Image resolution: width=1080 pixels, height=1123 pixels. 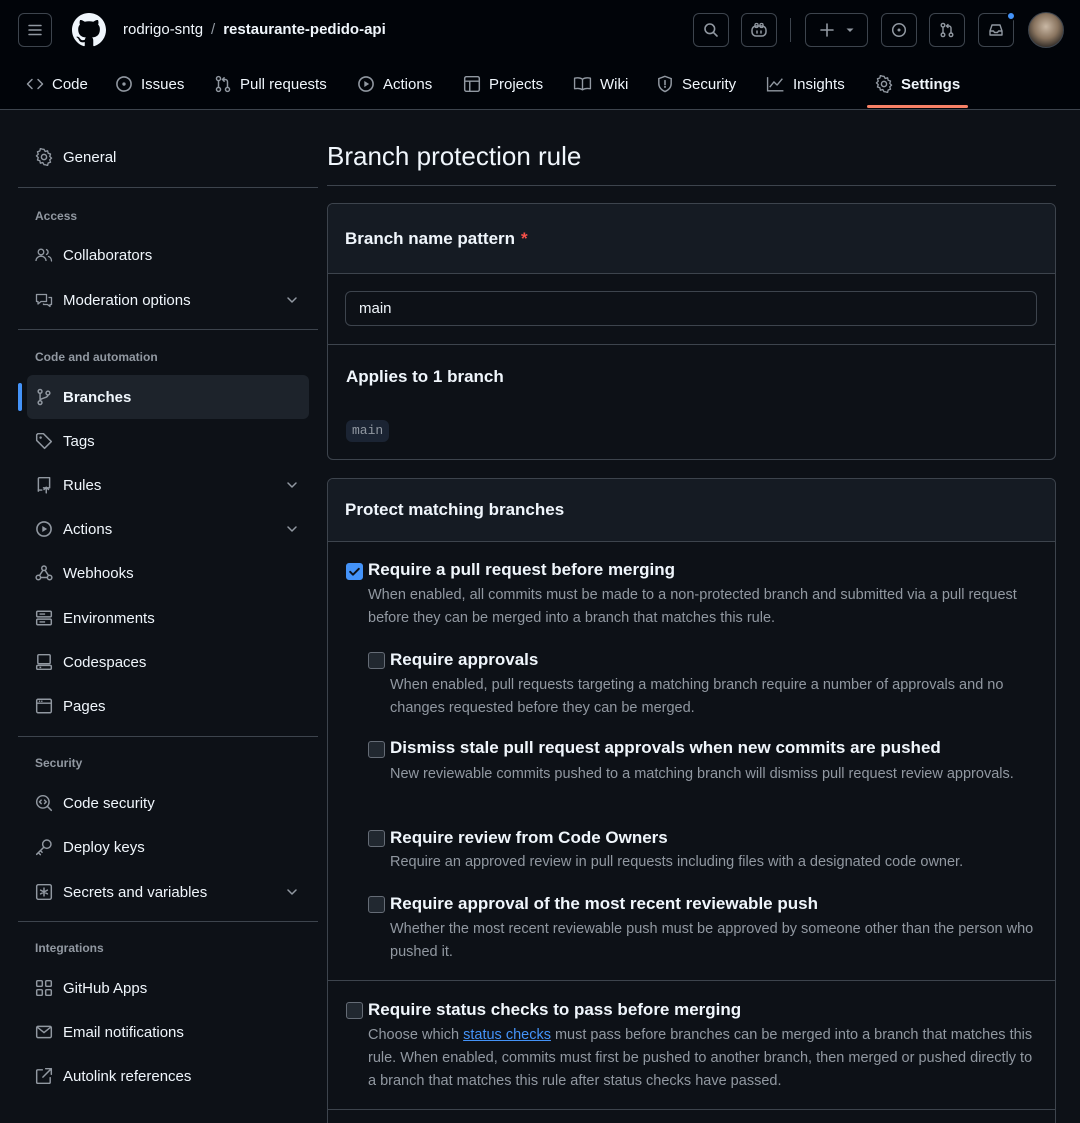 What do you see at coordinates (368, 431) in the screenshot?
I see `matching-branch-chip: main` at bounding box center [368, 431].